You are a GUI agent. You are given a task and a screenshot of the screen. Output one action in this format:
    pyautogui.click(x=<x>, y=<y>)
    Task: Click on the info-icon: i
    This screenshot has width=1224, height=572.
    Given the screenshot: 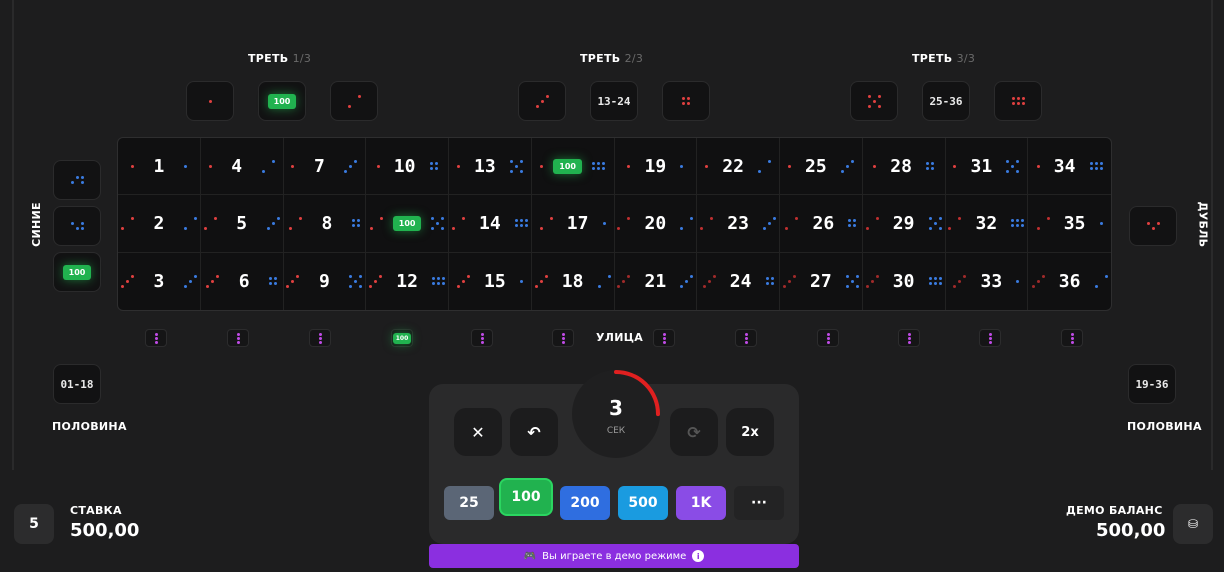 What is the action you would take?
    pyautogui.click(x=698, y=556)
    